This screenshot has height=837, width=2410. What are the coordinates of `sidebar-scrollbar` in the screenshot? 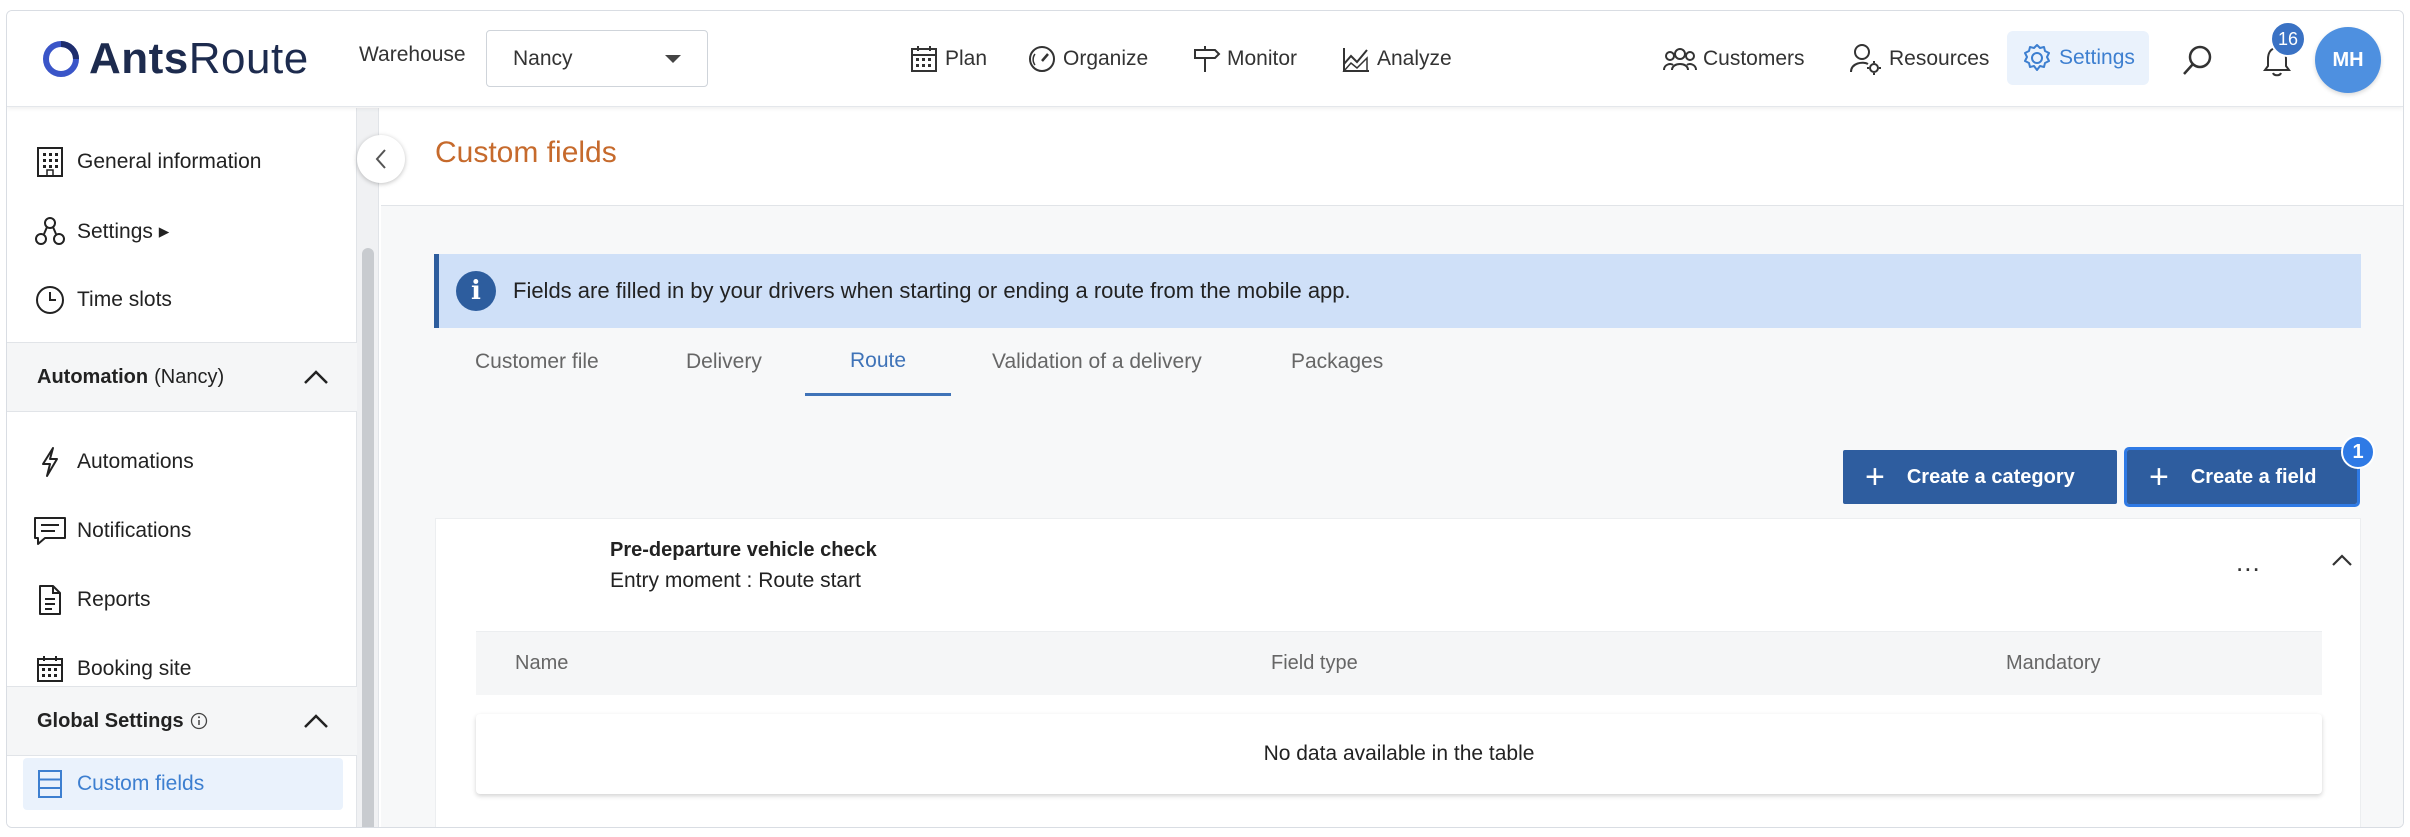 It's located at (368, 467).